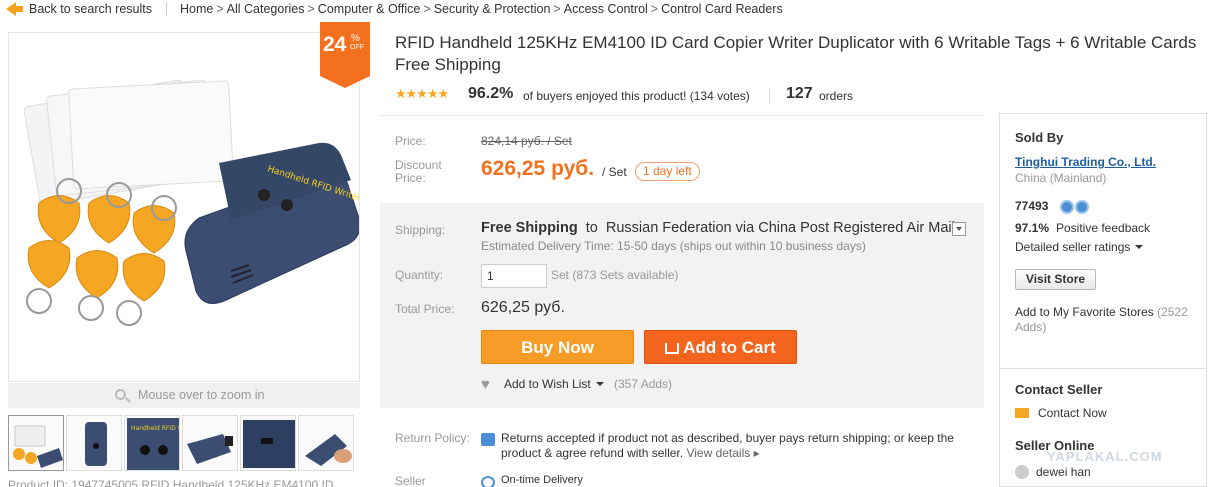 The height and width of the screenshot is (487, 1210). Describe the element at coordinates (1032, 206) in the screenshot. I see `seller-score: 77493` at that location.